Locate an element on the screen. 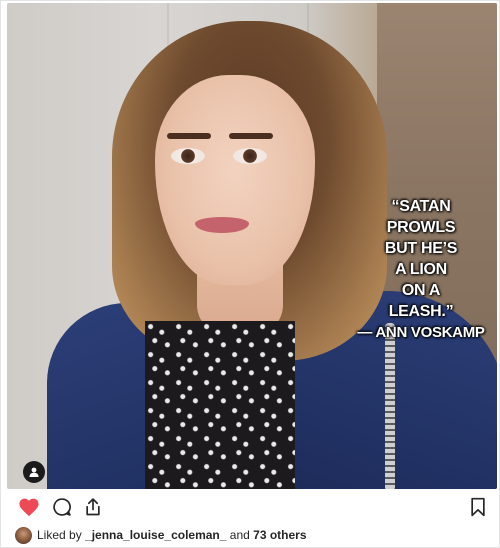 Image resolution: width=500 pixels, height=548 pixels. quote-line: ON A is located at coordinates (421, 290).